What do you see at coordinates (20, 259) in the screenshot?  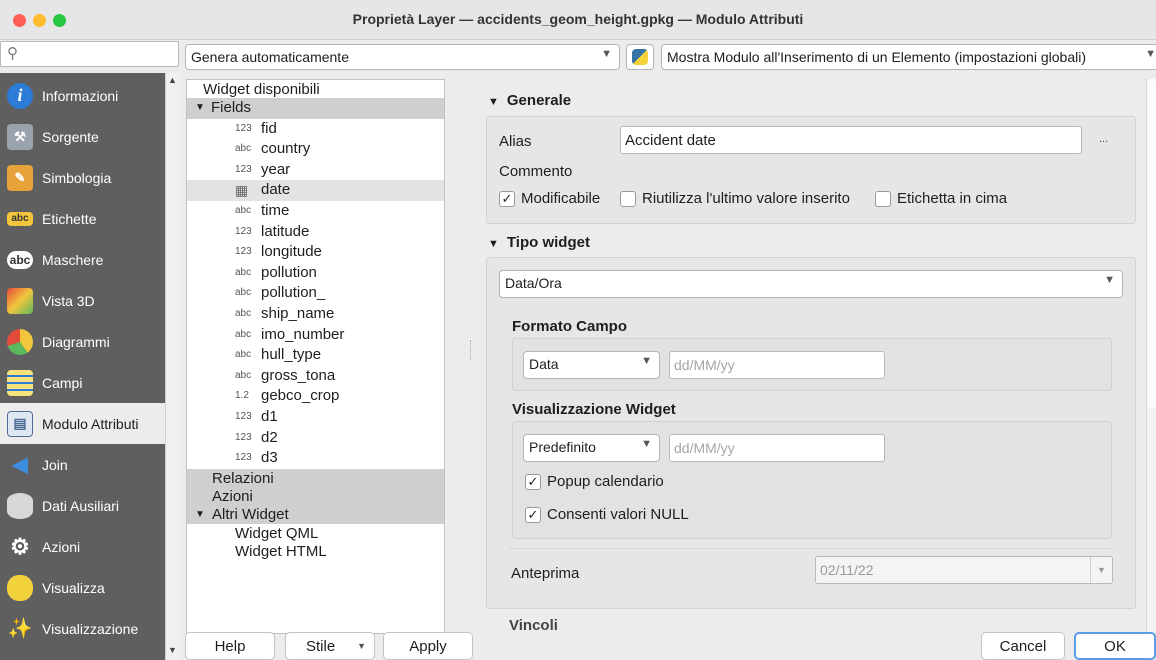 I see `mask-abc-icon: abc` at bounding box center [20, 259].